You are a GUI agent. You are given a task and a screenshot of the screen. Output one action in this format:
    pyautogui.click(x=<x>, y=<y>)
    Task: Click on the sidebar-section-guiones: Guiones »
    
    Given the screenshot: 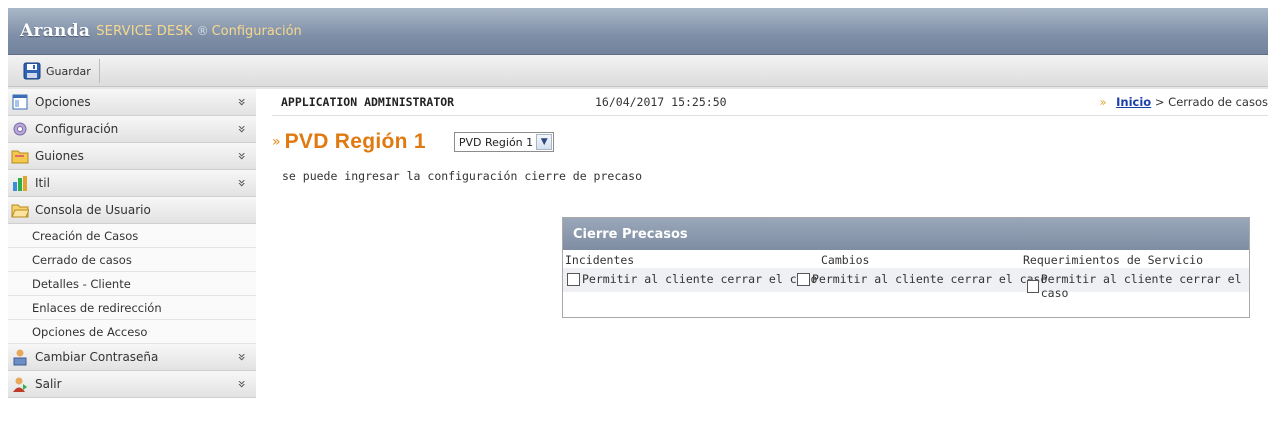 What is the action you would take?
    pyautogui.click(x=132, y=156)
    